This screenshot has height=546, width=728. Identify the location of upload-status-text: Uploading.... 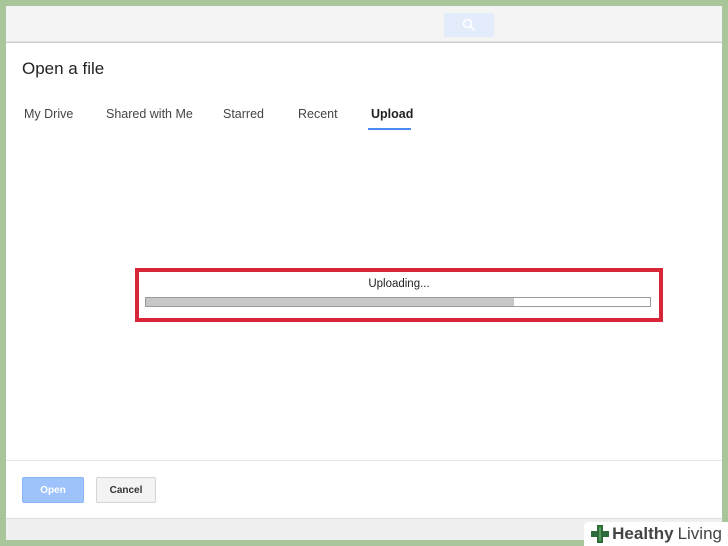
(399, 284).